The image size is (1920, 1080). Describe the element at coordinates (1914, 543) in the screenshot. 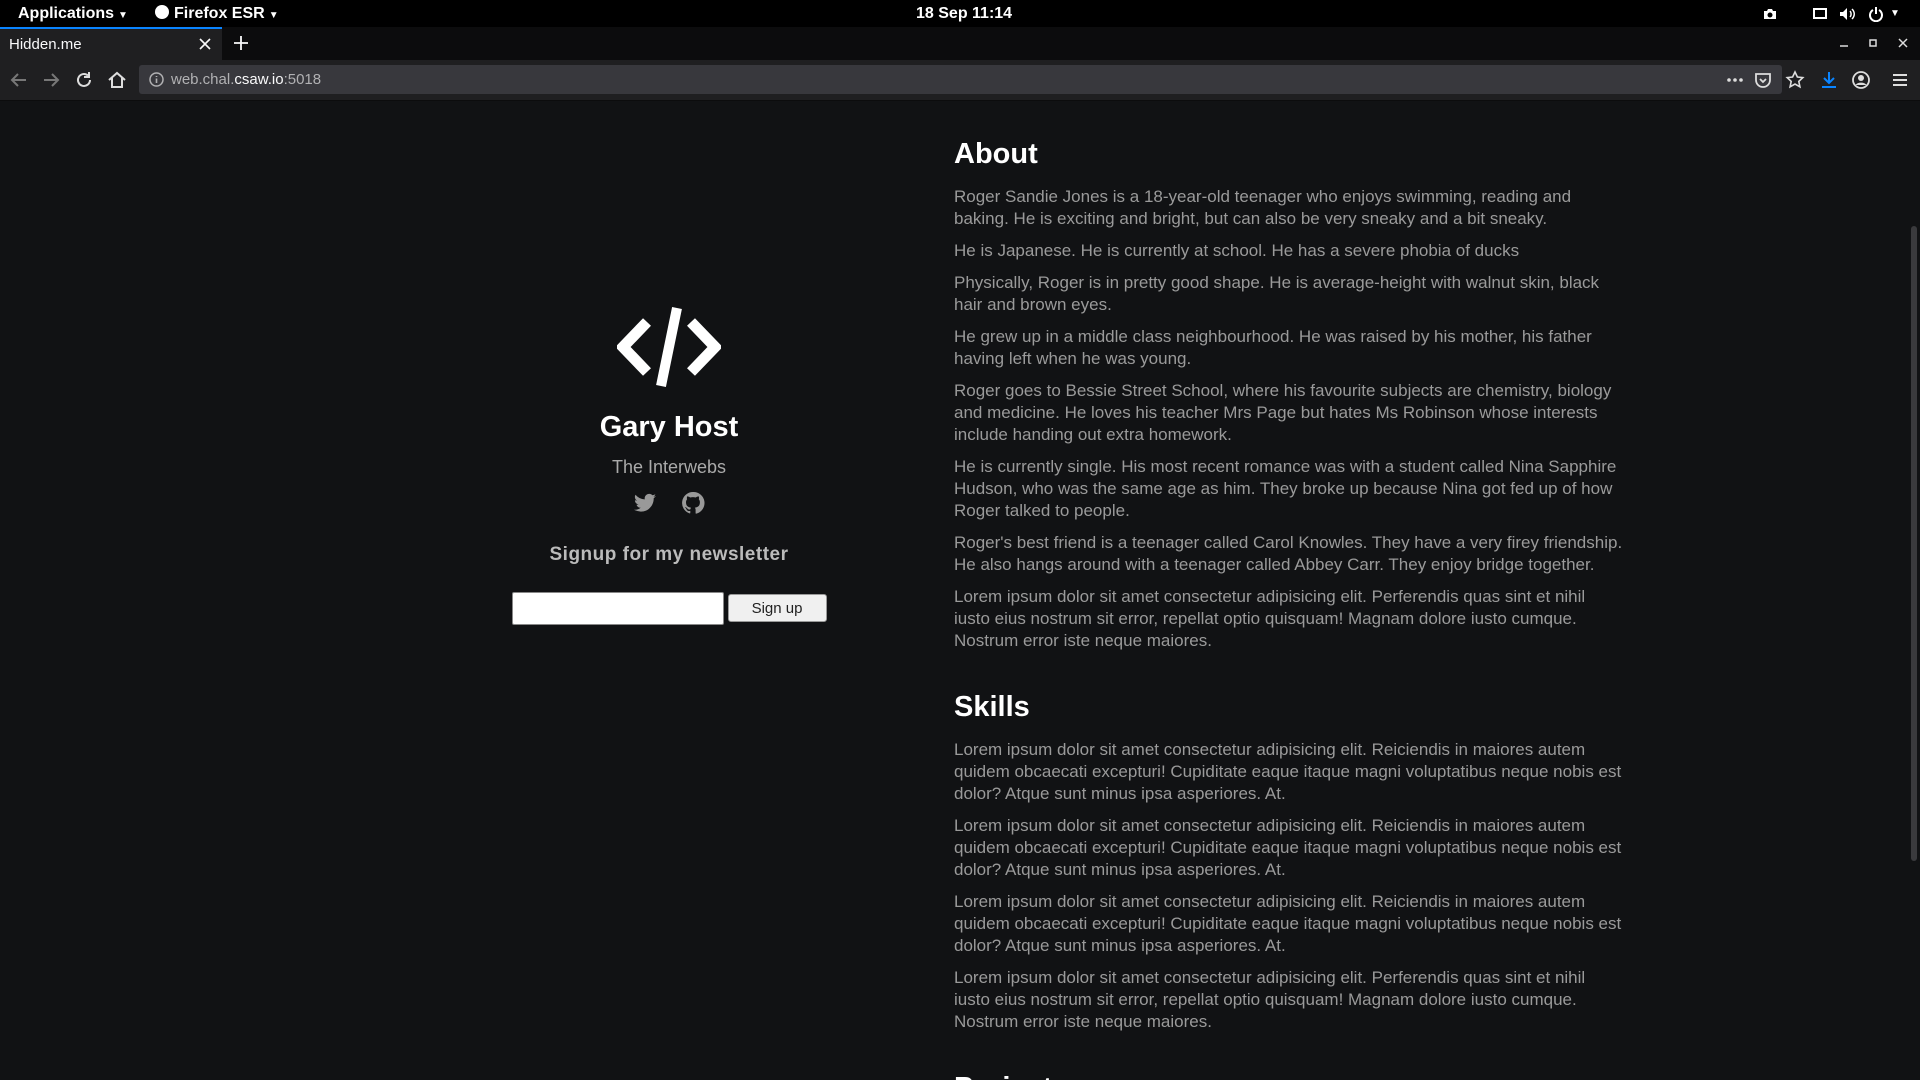

I see `scrollbar-thumb` at that location.